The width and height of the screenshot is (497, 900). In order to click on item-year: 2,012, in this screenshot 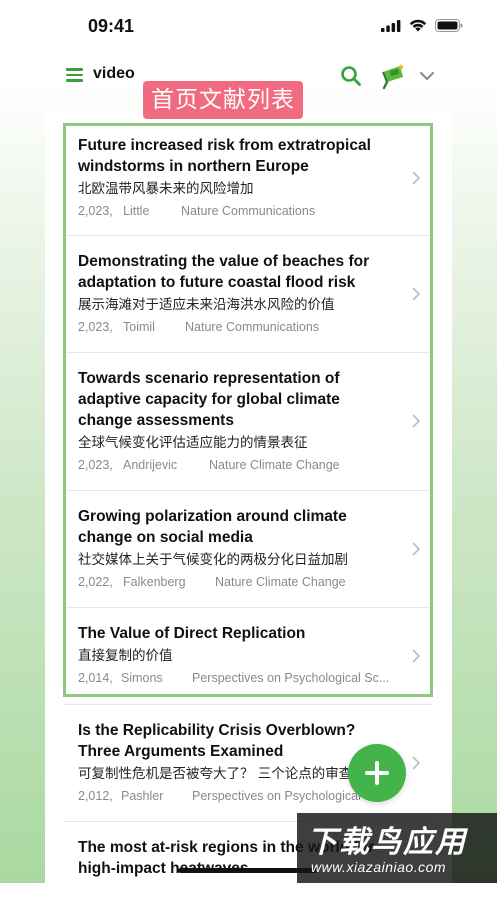, I will do `click(95, 796)`.